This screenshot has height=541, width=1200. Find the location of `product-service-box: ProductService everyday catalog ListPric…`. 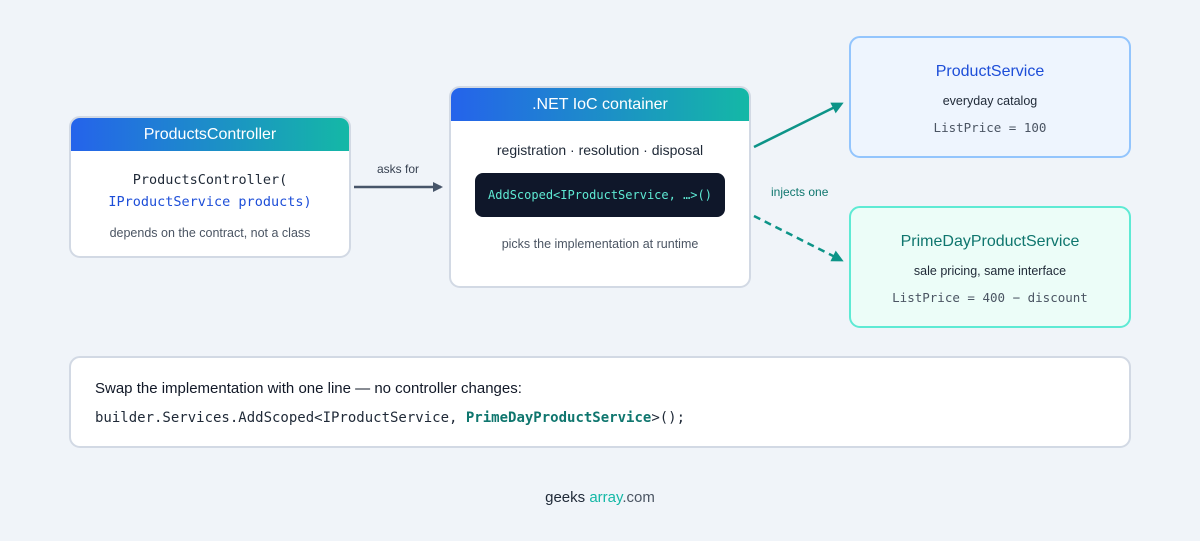

product-service-box: ProductService everyday catalog ListPric… is located at coordinates (990, 97).